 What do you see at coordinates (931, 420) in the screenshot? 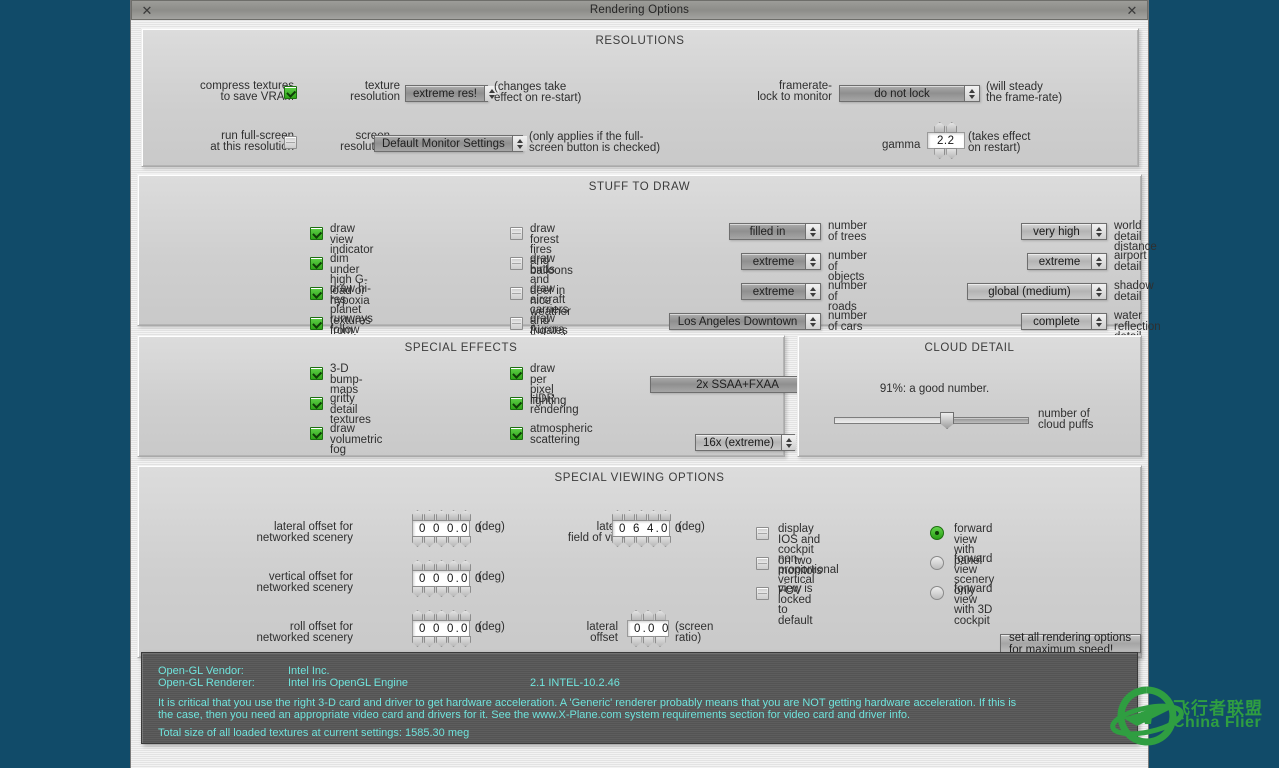
I see `cloud-puffs-slider` at bounding box center [931, 420].